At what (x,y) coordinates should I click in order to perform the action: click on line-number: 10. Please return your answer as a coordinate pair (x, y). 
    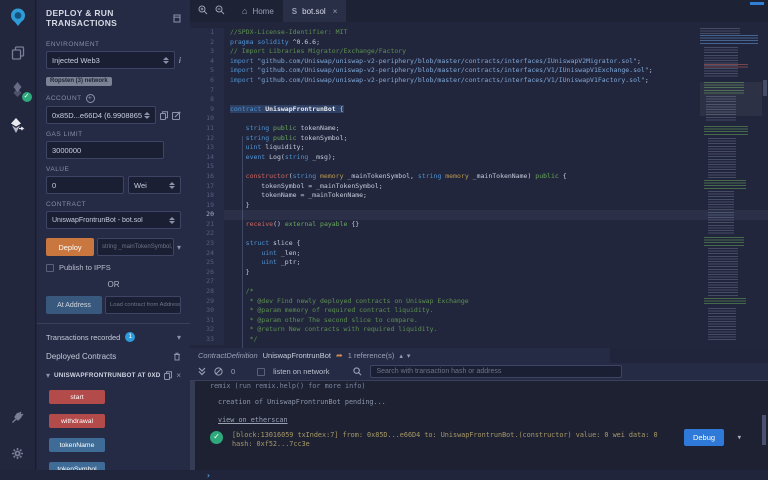
    Looking at the image, I should click on (207, 119).